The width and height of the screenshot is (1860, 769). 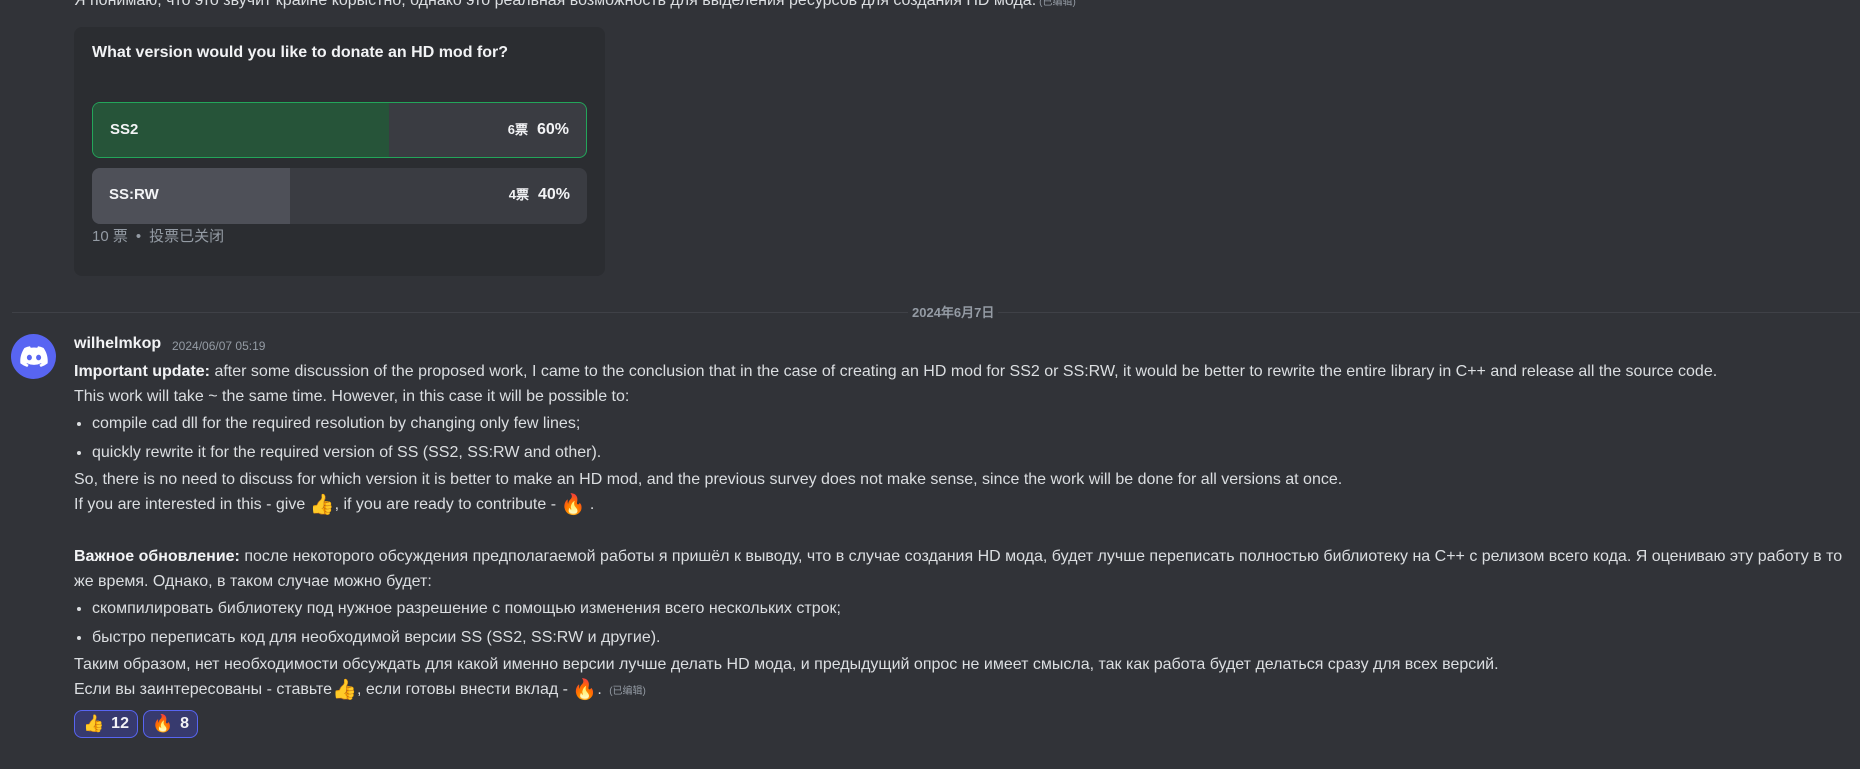 What do you see at coordinates (110, 236) in the screenshot?
I see `poll-total-votes: 10 票` at bounding box center [110, 236].